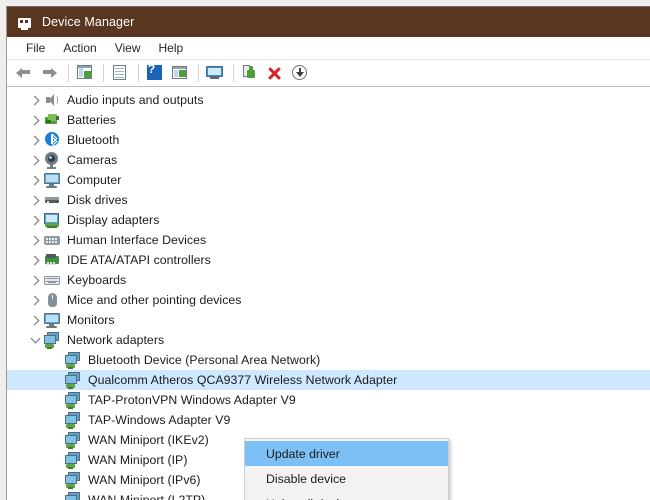 The image size is (650, 500). I want to click on device-manager-icon, so click(24, 22).